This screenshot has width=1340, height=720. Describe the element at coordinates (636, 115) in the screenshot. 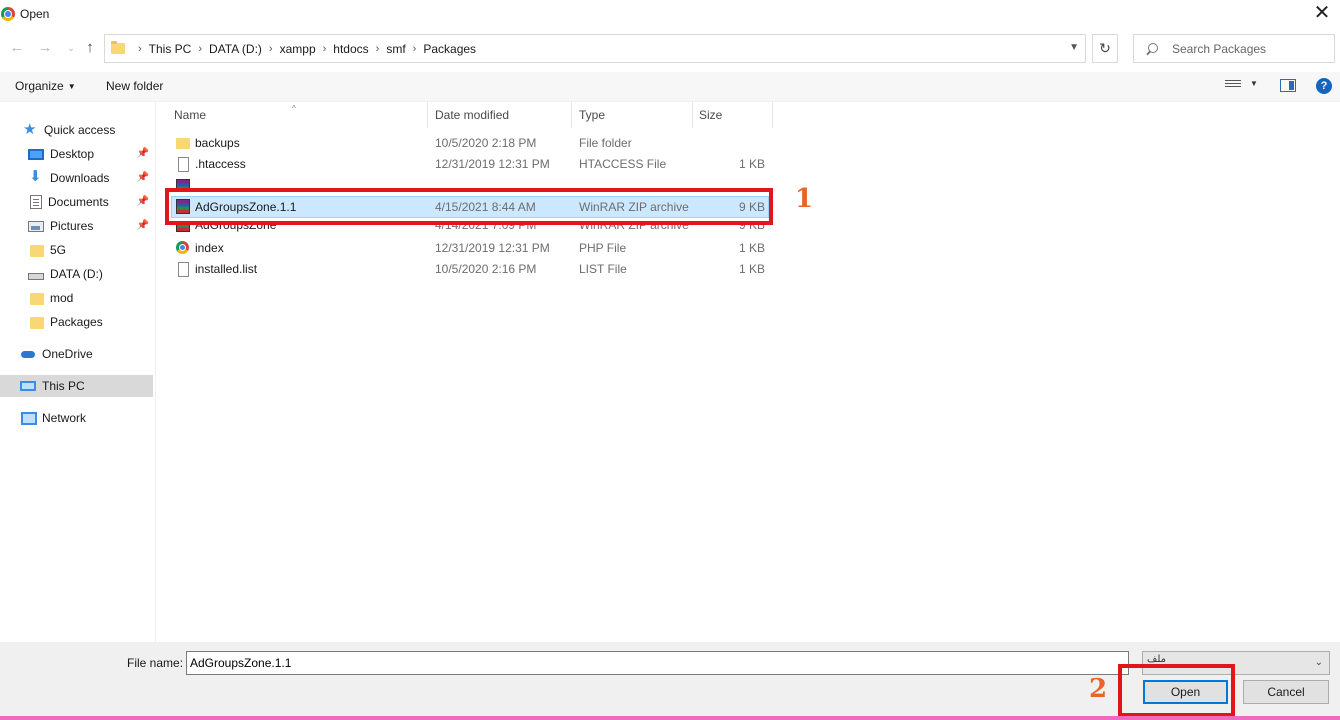

I see `column-header-type: Type` at that location.